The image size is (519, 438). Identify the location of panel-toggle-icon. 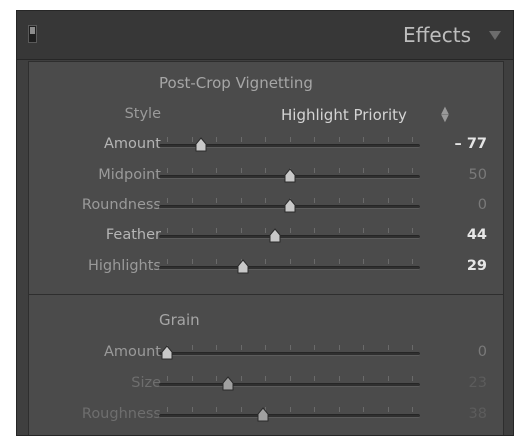
(32, 34).